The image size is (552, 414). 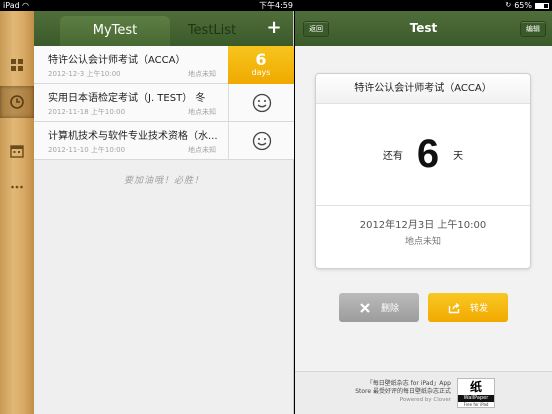 I want to click on cheer-text: 要加油哦！必胜！, so click(x=163, y=181).